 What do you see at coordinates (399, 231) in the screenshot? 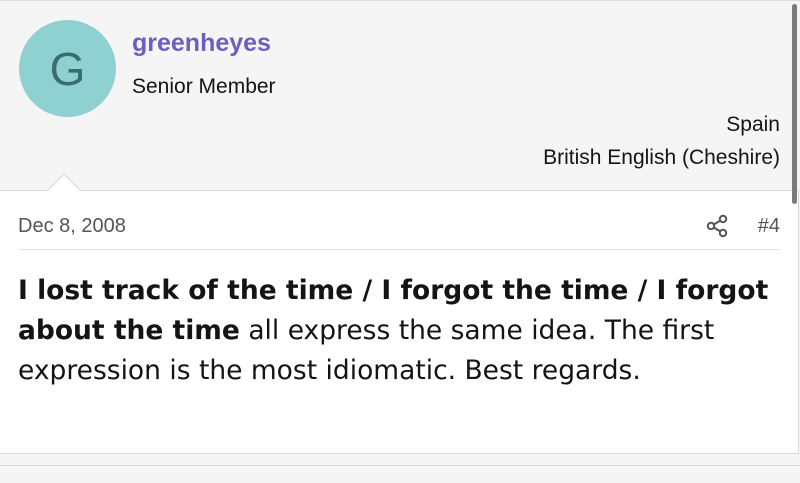
I see `message-header: Dec 8, 2008 #4` at bounding box center [399, 231].